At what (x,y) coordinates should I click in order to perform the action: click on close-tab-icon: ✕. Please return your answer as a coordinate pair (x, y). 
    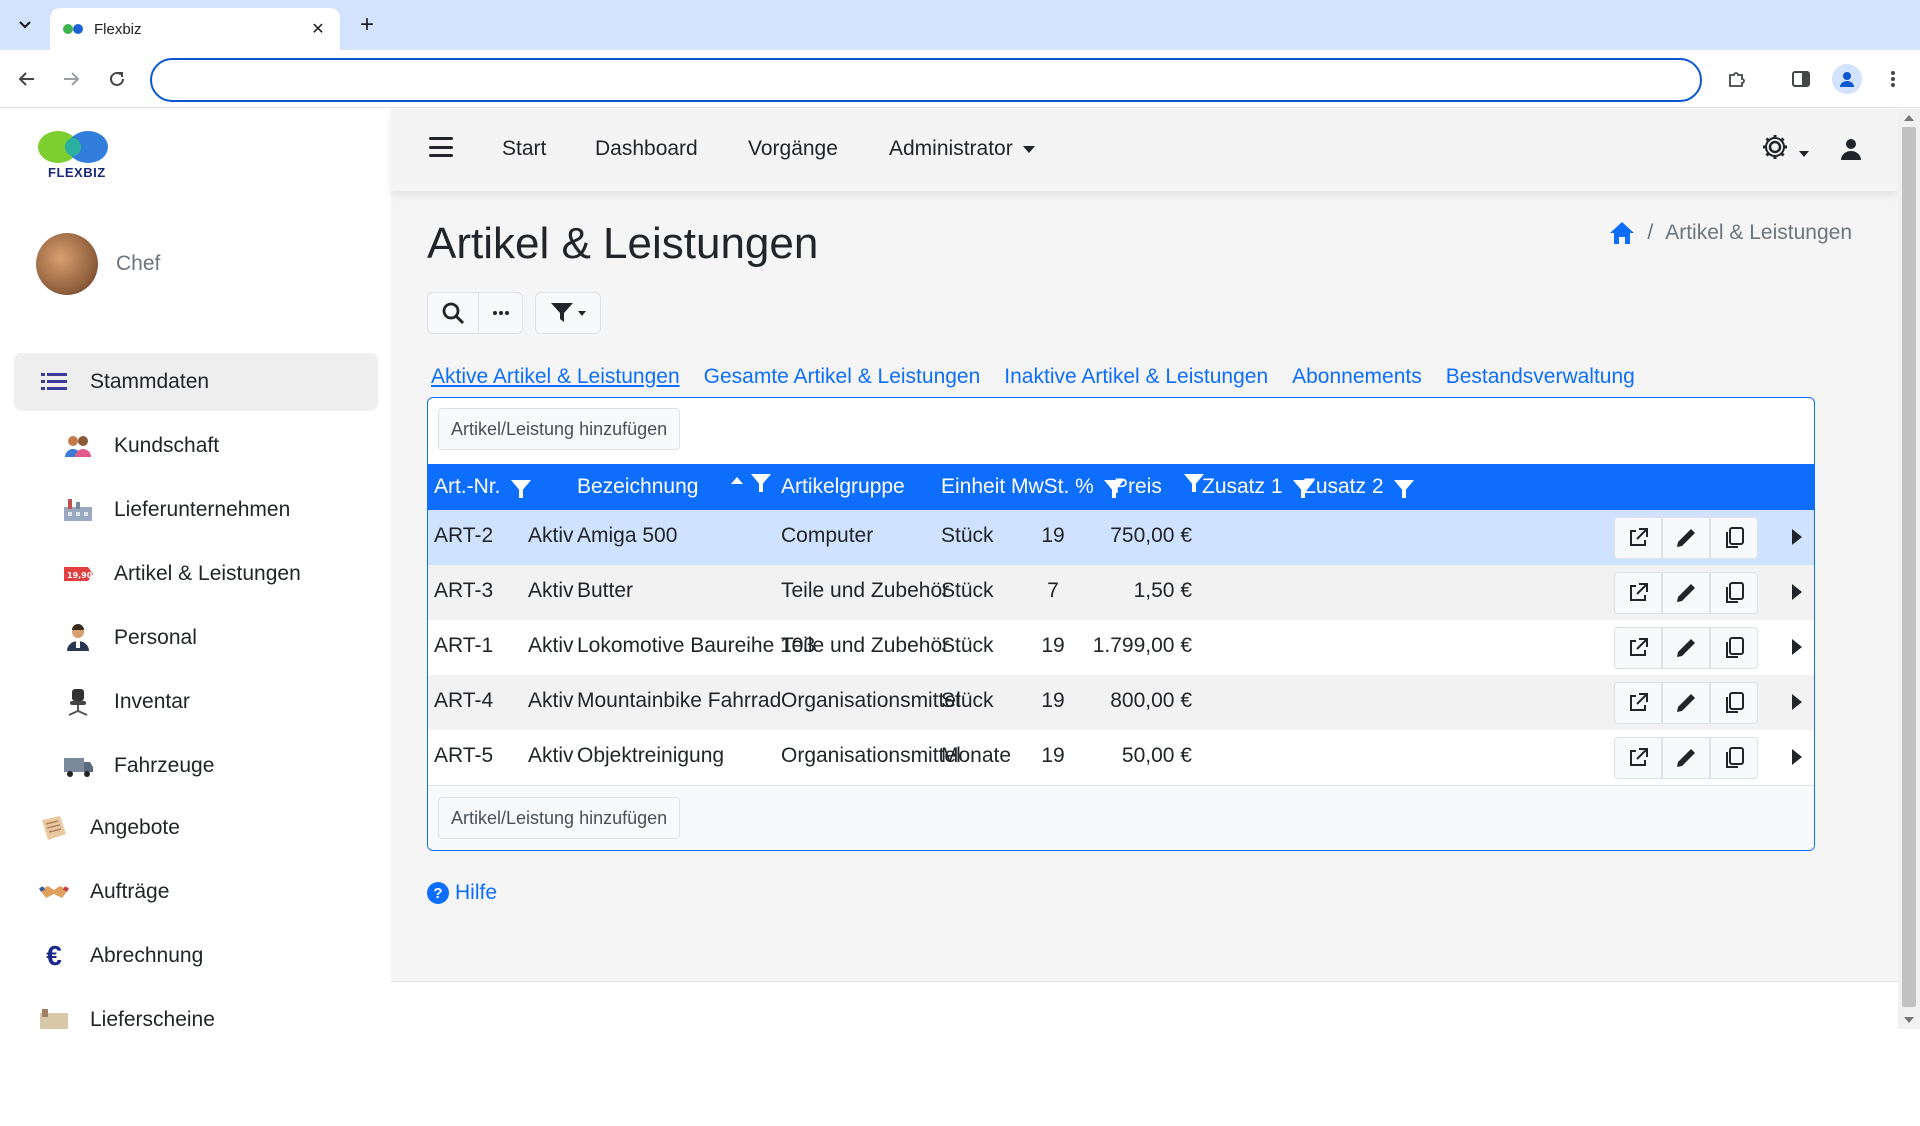
    Looking at the image, I should click on (318, 29).